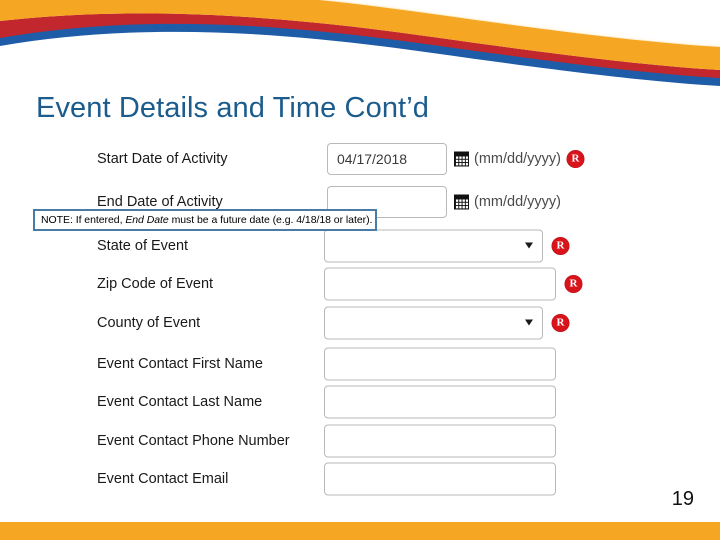  What do you see at coordinates (440, 283) in the screenshot?
I see `zip-code-input` at bounding box center [440, 283].